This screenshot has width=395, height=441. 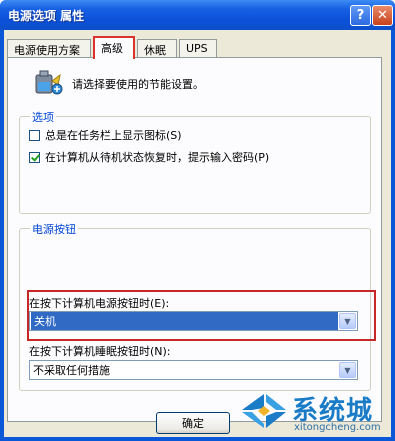 What do you see at coordinates (114, 47) in the screenshot?
I see `tab-advanced: 高级` at bounding box center [114, 47].